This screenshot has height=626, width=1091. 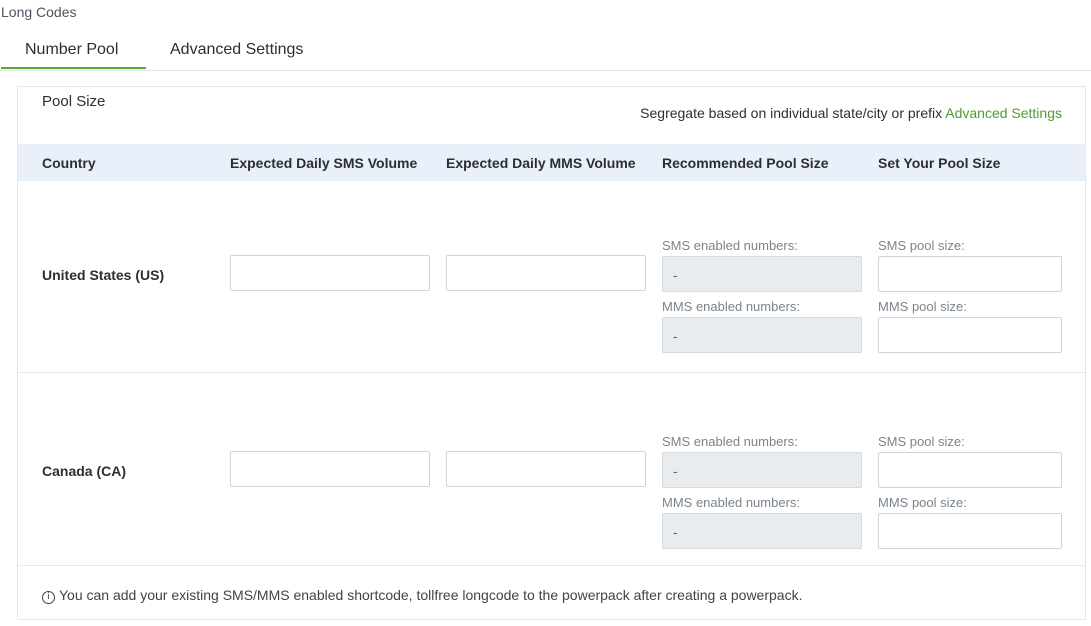 What do you see at coordinates (236, 50) in the screenshot?
I see `tab-advanced-settings: Advanced Settings` at bounding box center [236, 50].